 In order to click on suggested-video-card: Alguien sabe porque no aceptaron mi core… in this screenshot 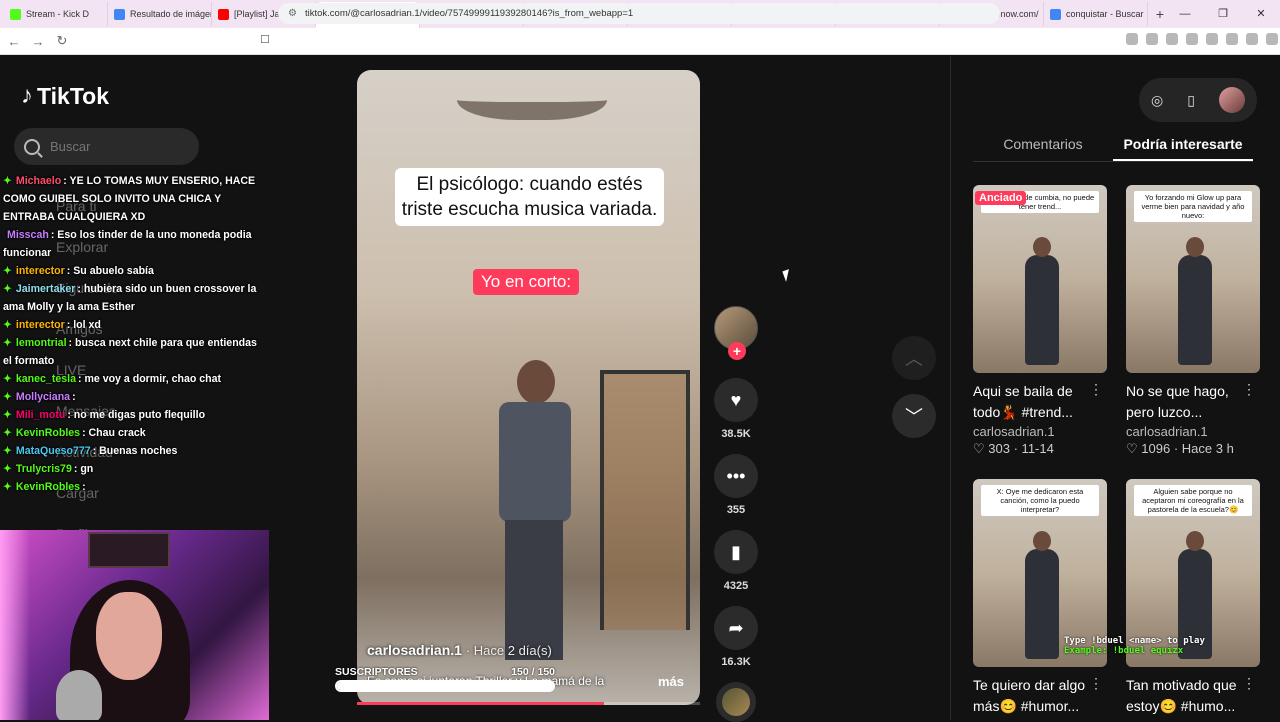, I will do `click(1193, 598)`.